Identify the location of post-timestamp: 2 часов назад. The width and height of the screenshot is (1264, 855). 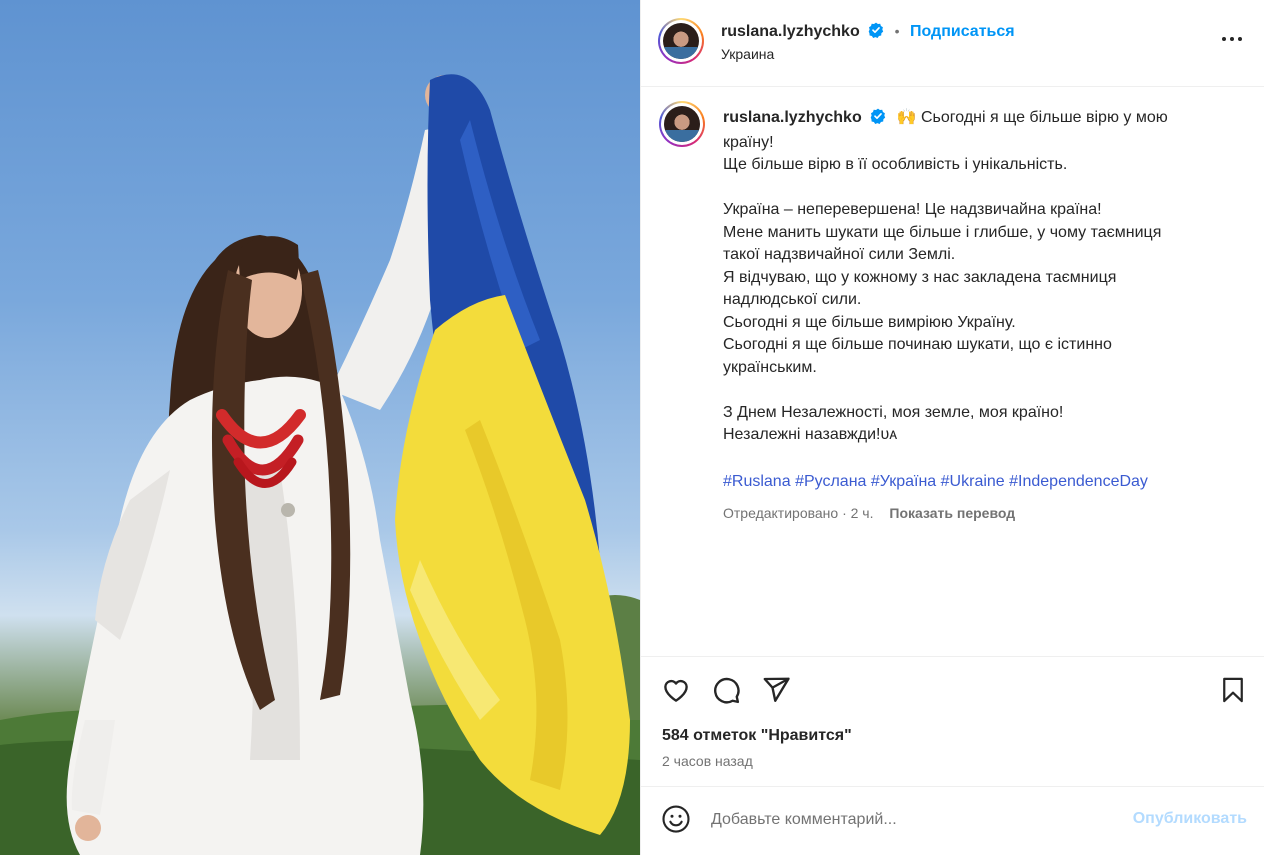
(707, 761).